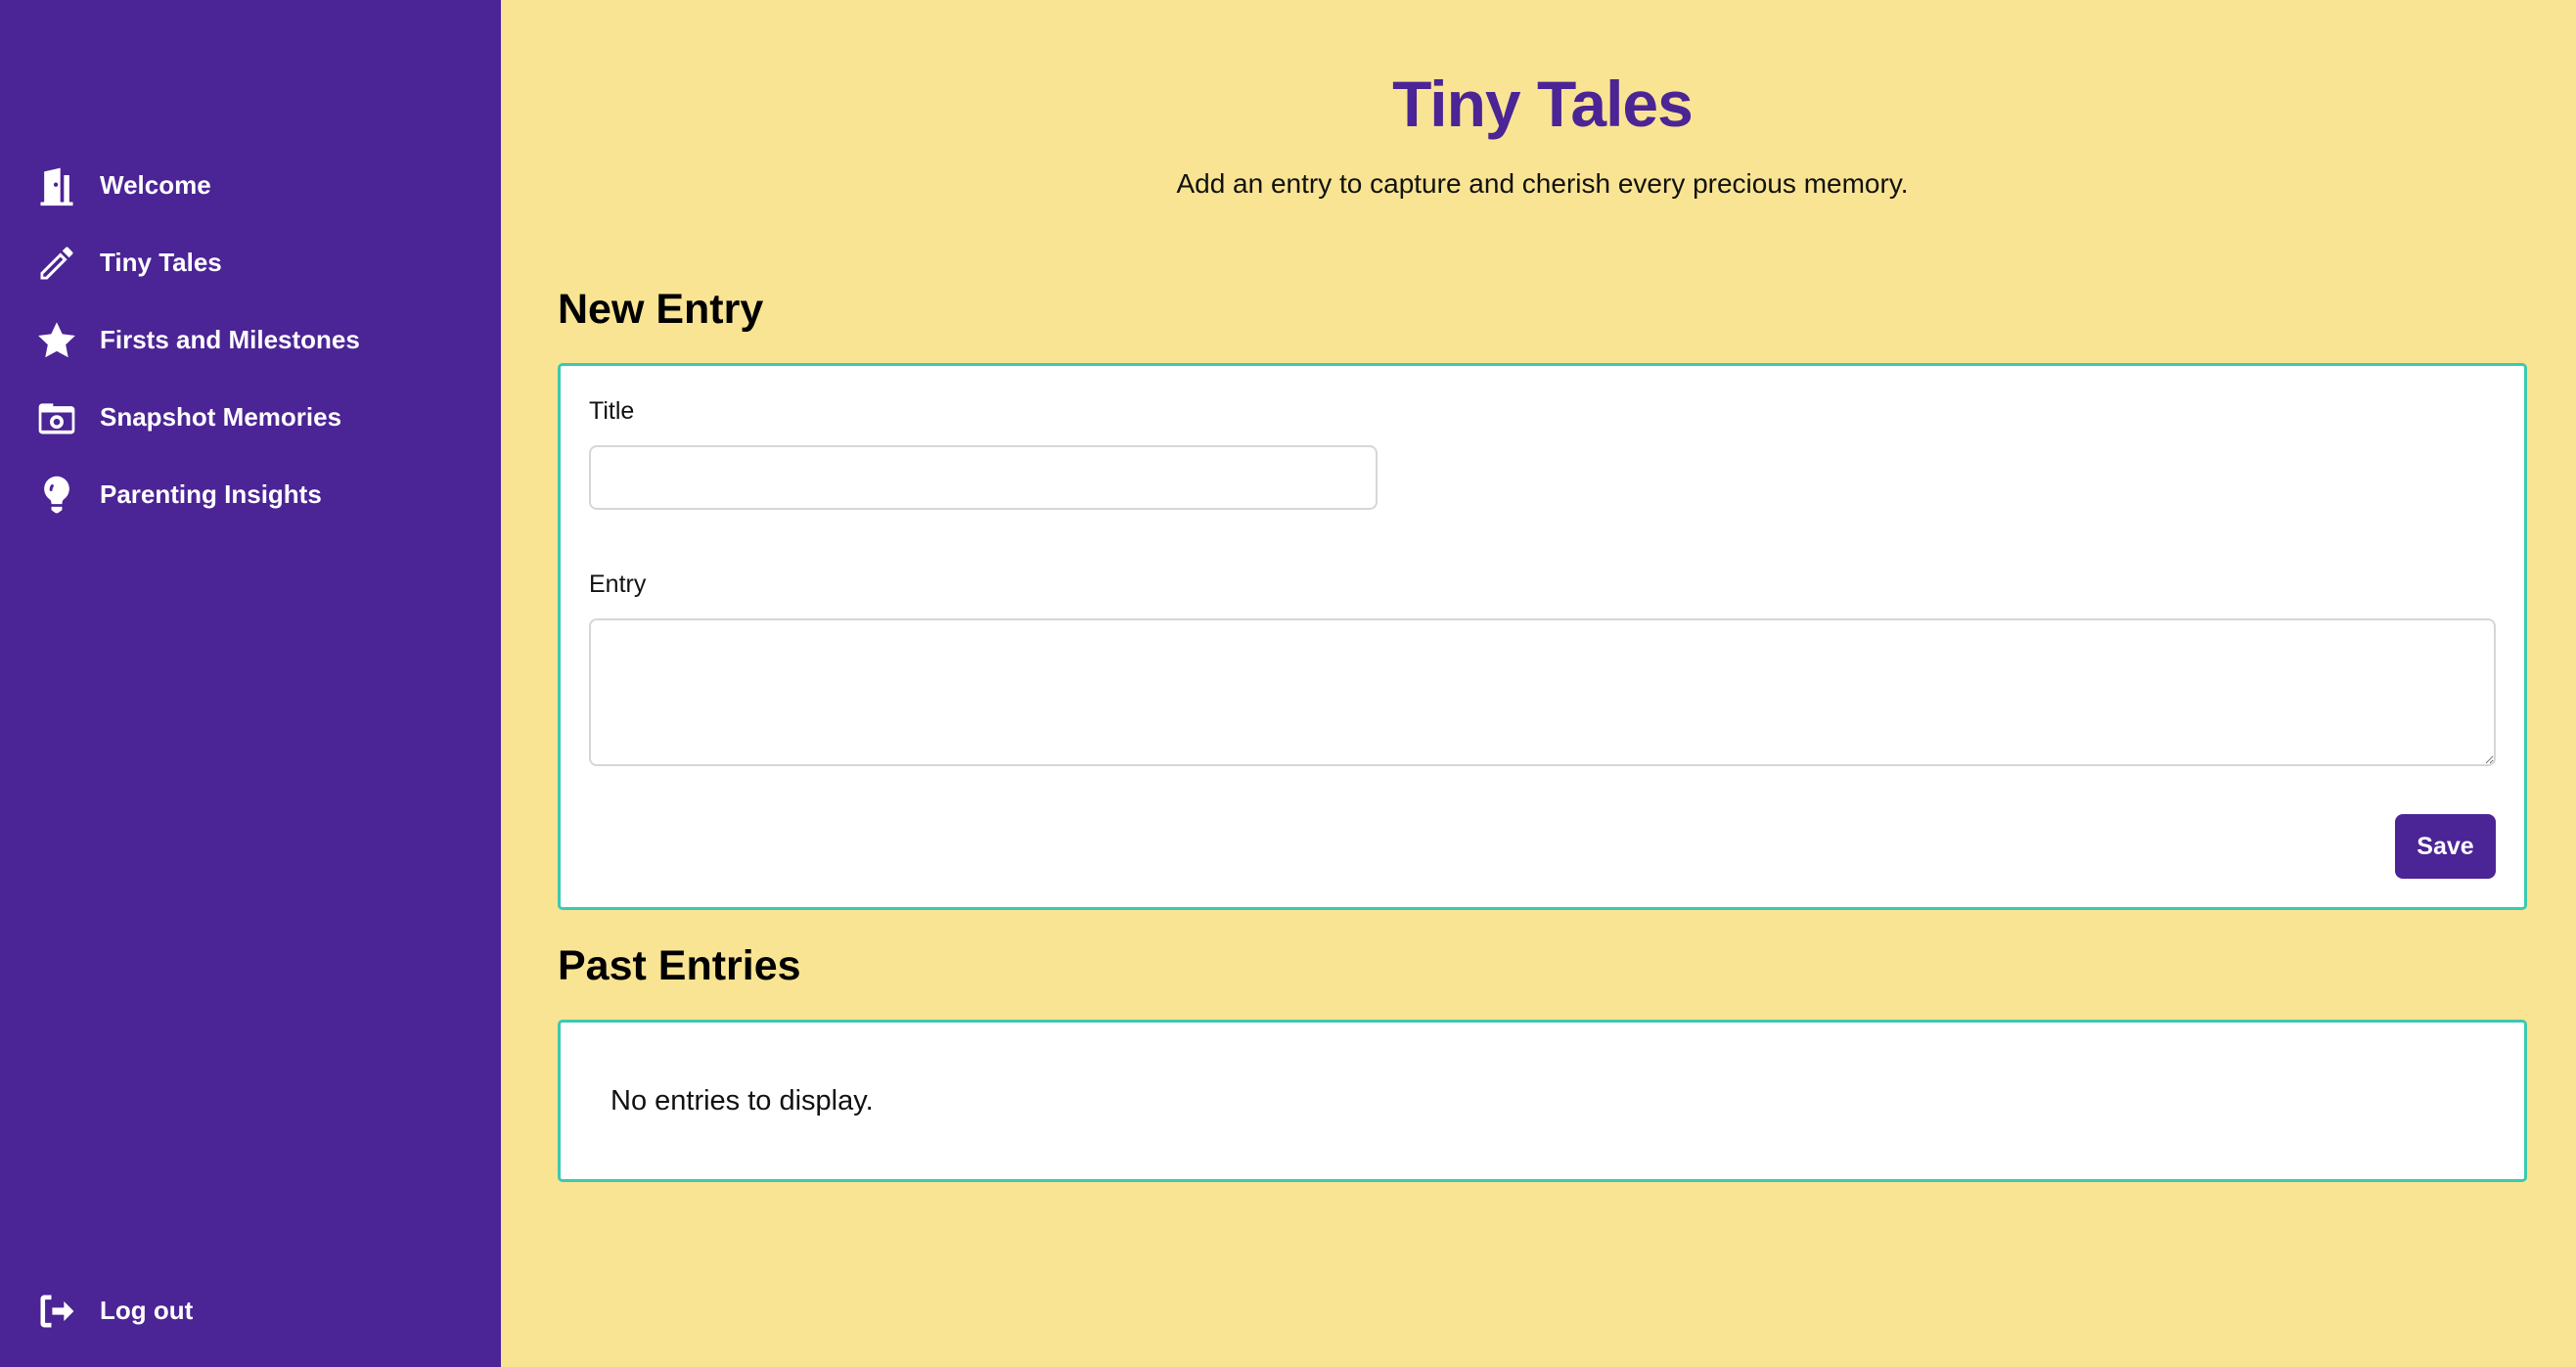 Image resolution: width=2576 pixels, height=1367 pixels. Describe the element at coordinates (56, 1311) in the screenshot. I see `logout-icon` at that location.